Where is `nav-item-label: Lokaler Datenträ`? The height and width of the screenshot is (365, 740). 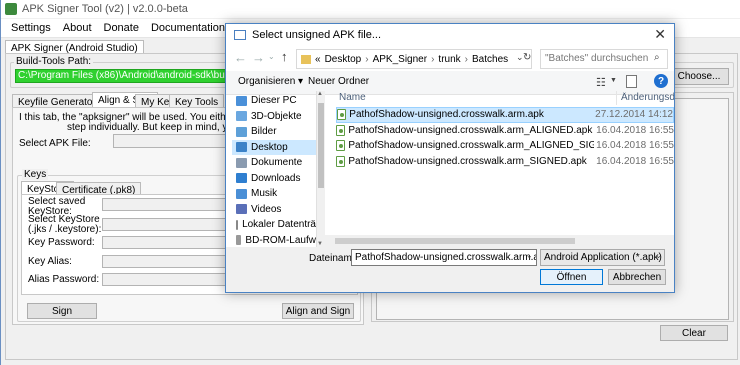
nav-item-label: Lokaler Datenträ is located at coordinates (279, 225).